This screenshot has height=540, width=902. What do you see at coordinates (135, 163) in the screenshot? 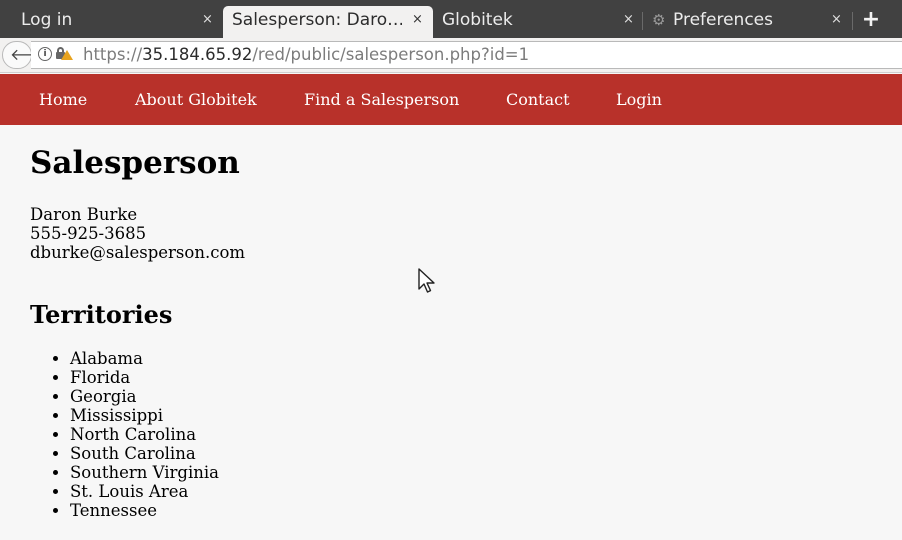
I see `page-title: Salesperson` at bounding box center [135, 163].